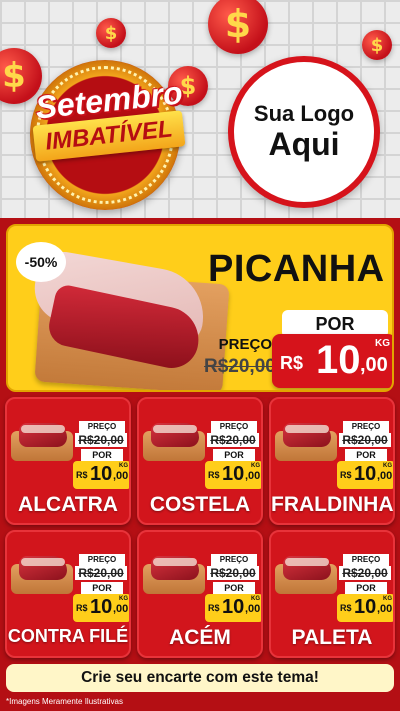 The width and height of the screenshot is (400, 711). I want to click on product-card: PREÇO R$20,00 POR R$ 10 ,00 KG FRALDINHA, so click(332, 461).